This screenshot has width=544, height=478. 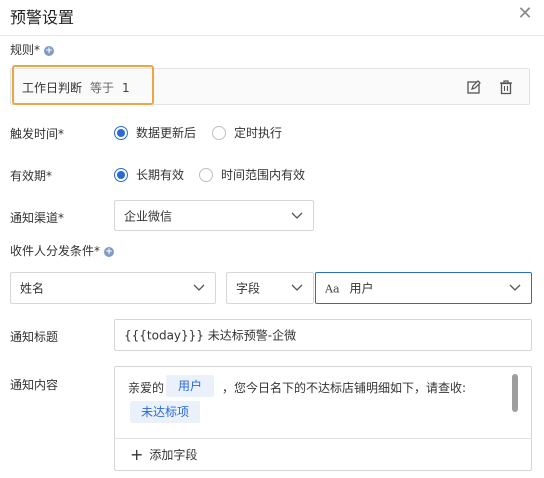 What do you see at coordinates (166, 133) in the screenshot?
I see `radio-label: 数据更新后` at bounding box center [166, 133].